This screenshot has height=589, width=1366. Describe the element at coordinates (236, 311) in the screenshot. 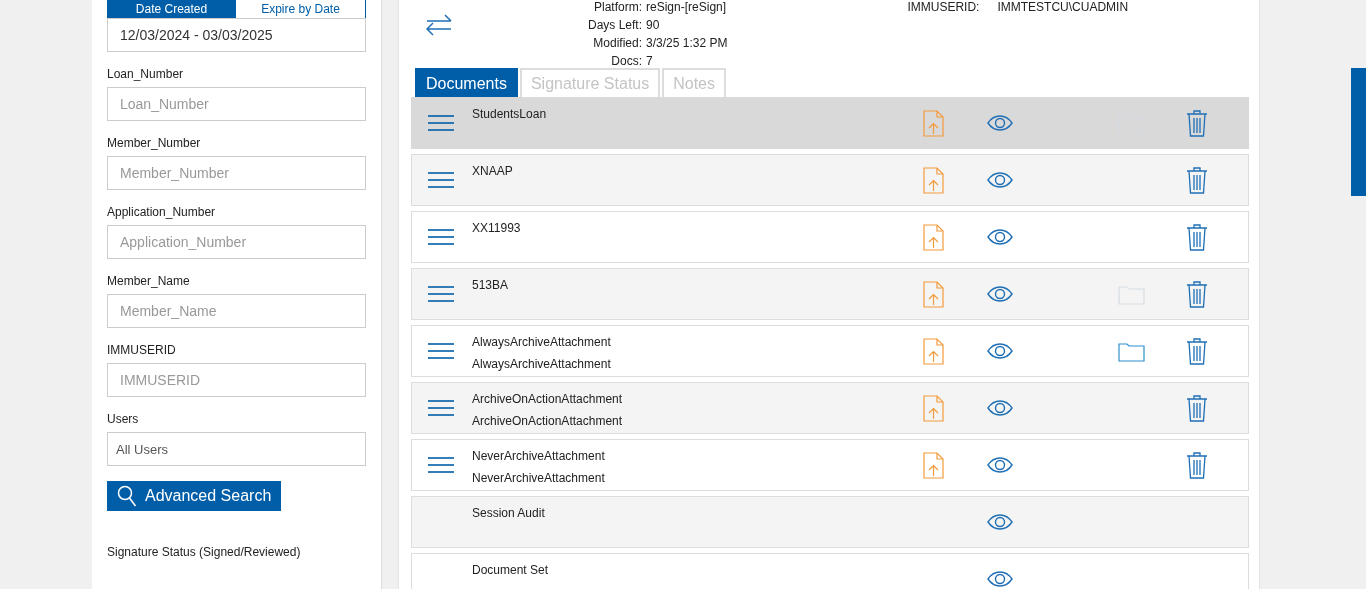

I see `input-field: Member_Name` at that location.